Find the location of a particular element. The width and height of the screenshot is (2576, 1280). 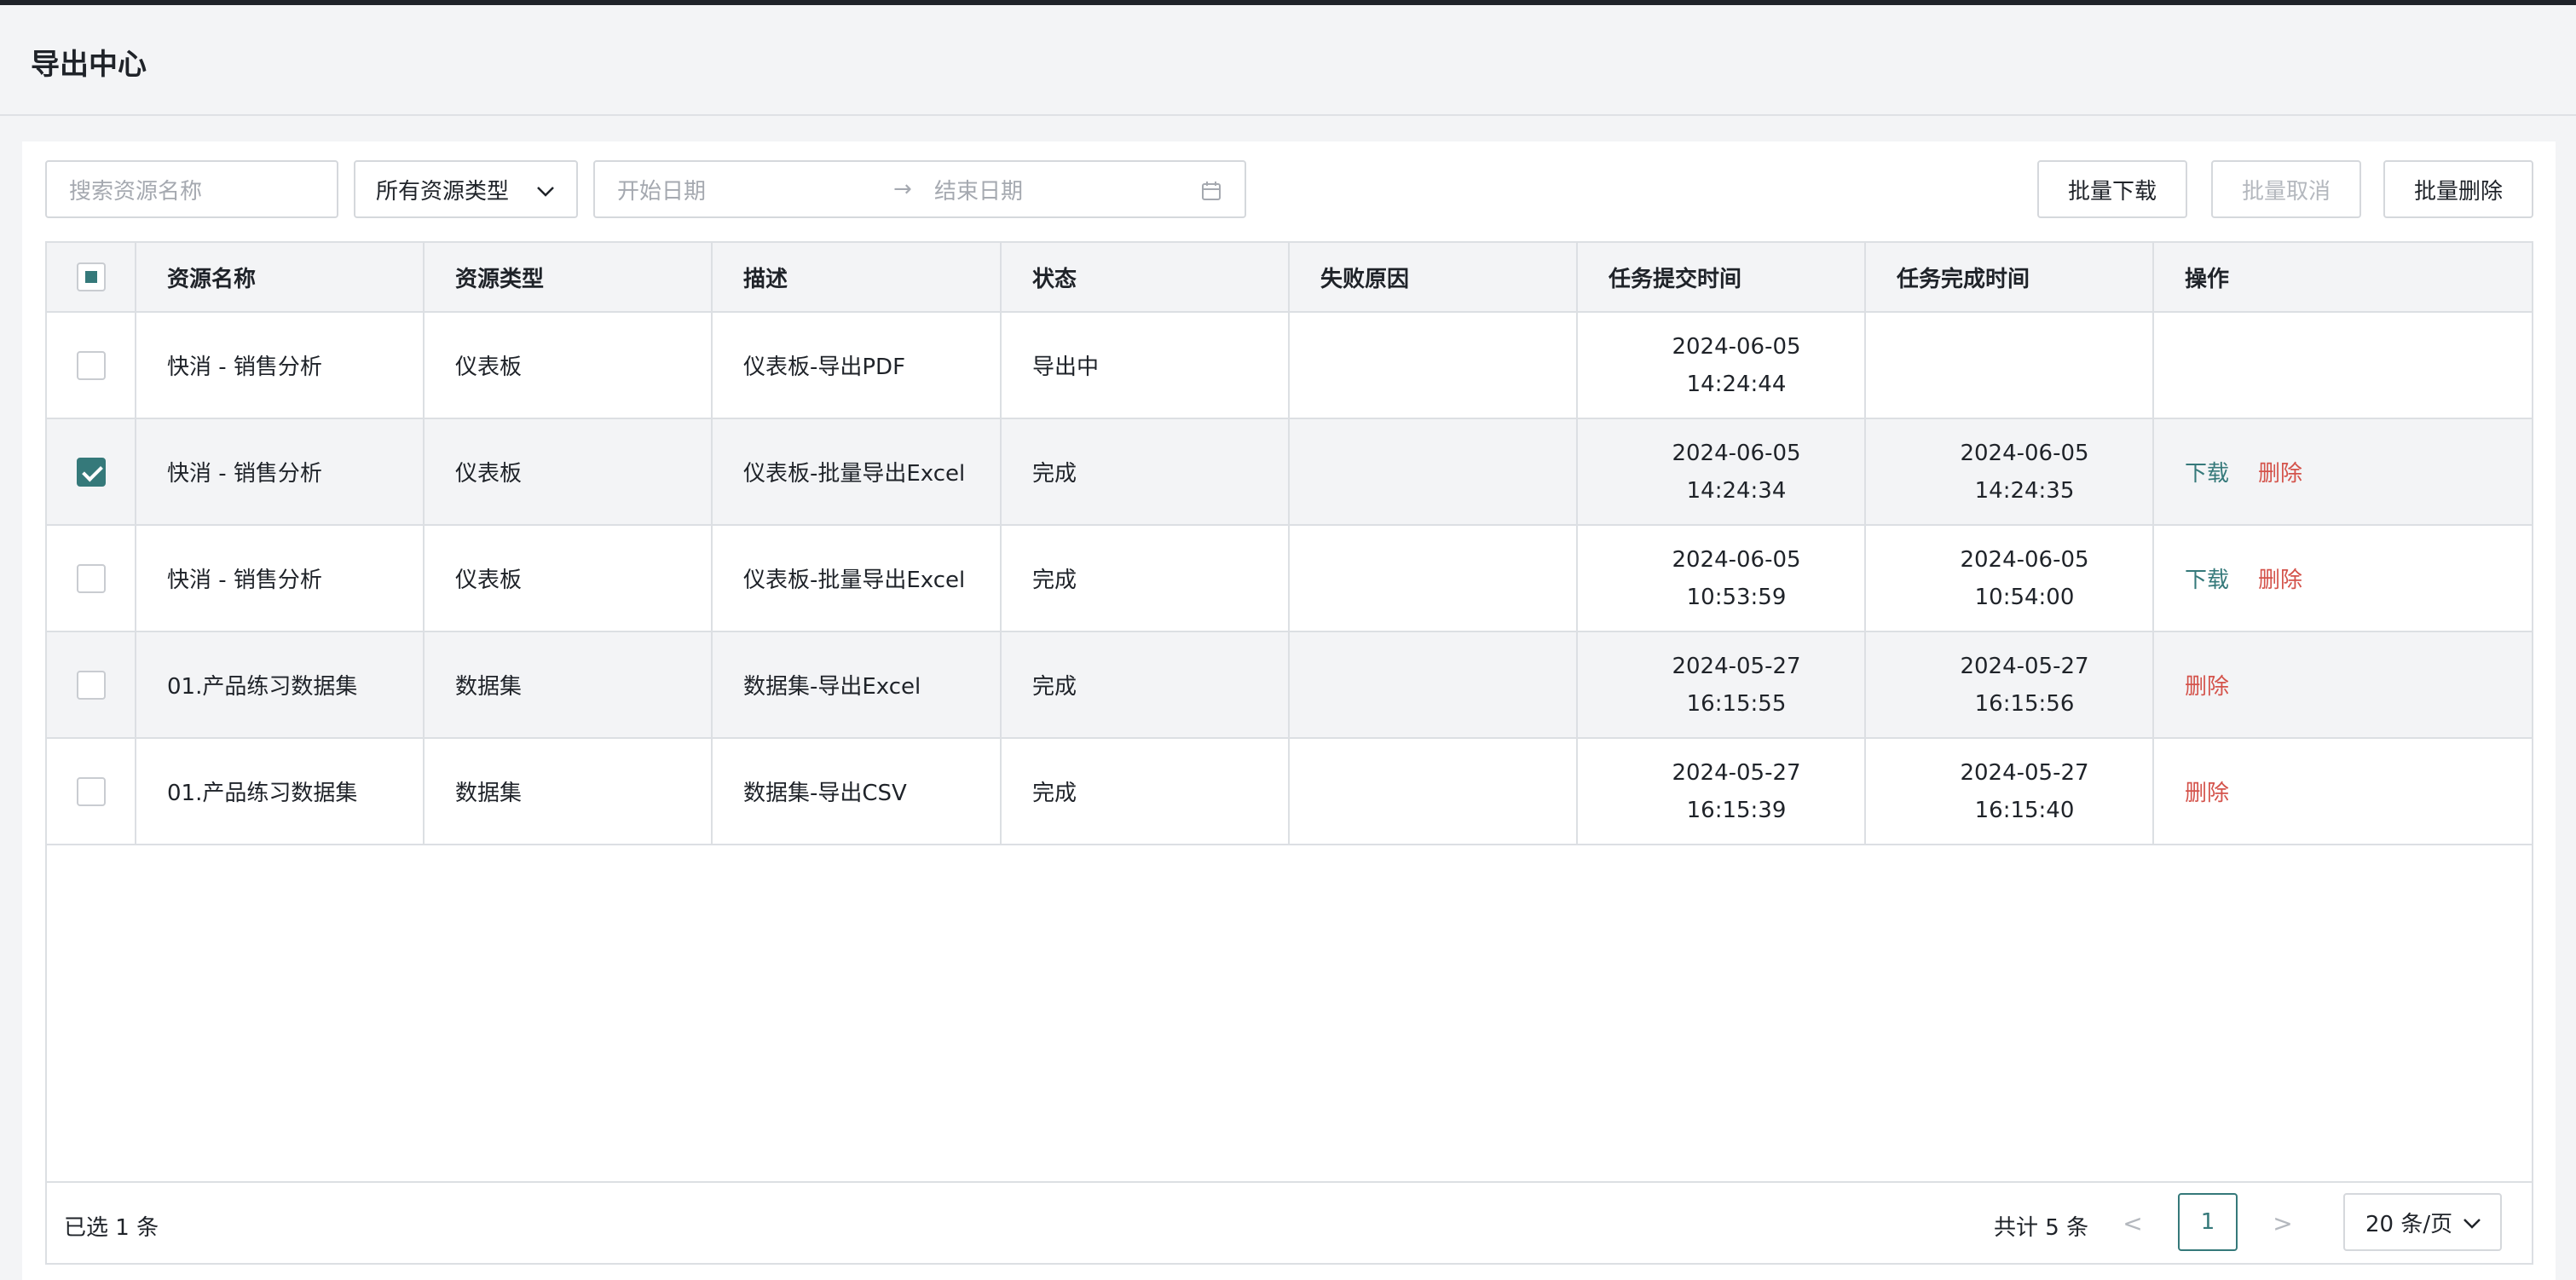

table-footer: 已选 1 条 共计 5 条 < 1 > 20 条/页 is located at coordinates (1289, 1222).